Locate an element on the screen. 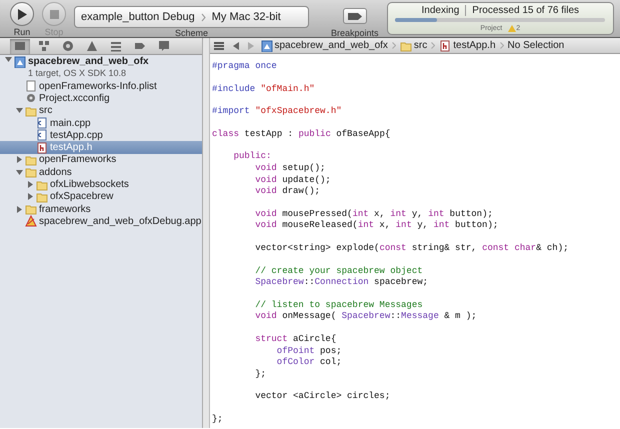  code-line: struct aCircle{ is located at coordinates (295, 340).